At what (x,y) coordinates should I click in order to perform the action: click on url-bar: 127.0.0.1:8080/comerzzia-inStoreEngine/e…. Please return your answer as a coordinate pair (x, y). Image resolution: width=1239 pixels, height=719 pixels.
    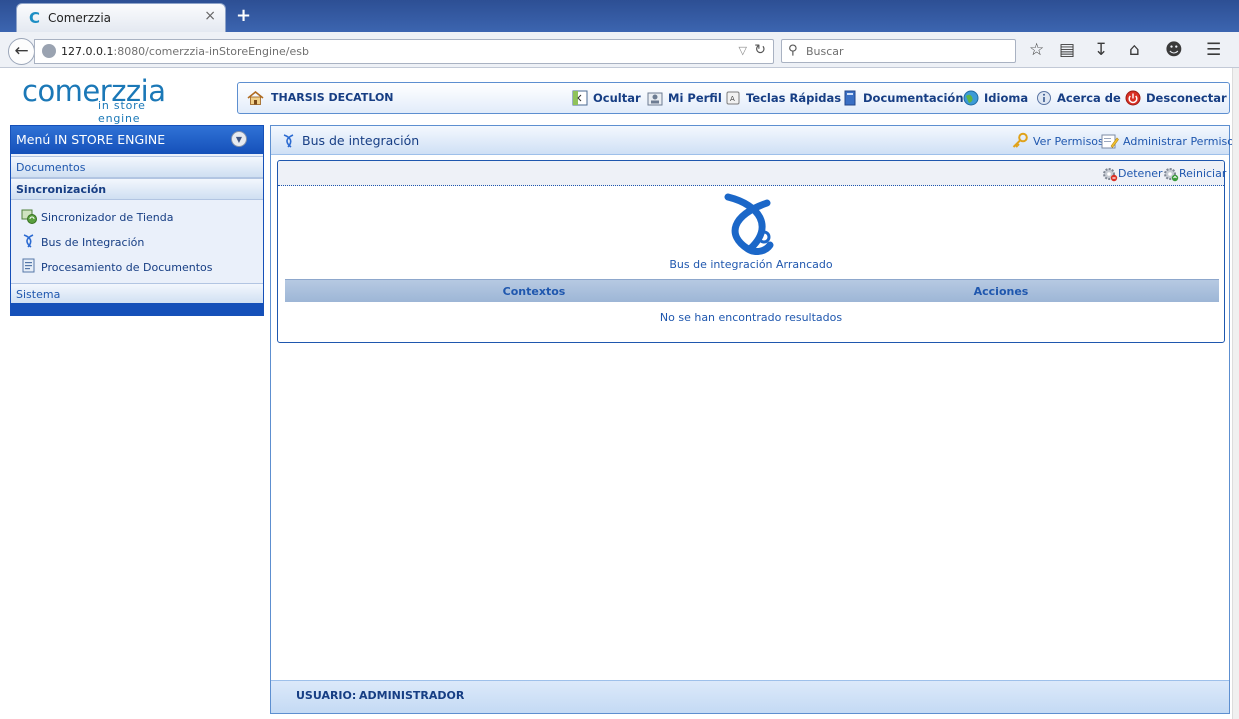
    Looking at the image, I should click on (404, 51).